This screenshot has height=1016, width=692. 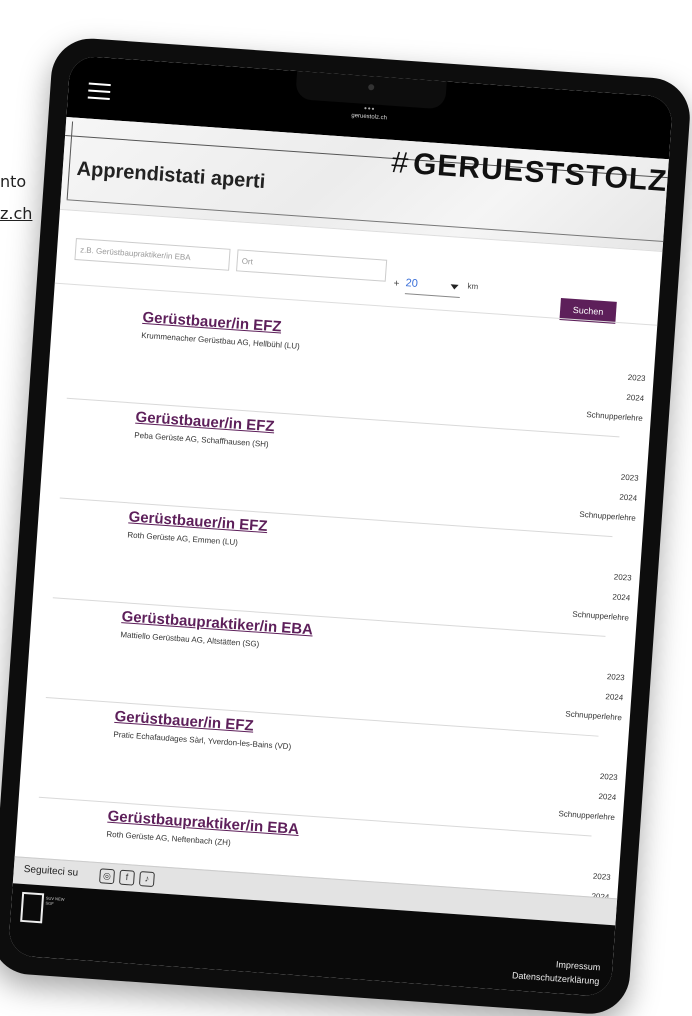 What do you see at coordinates (107, 876) in the screenshot?
I see `instagram-icon: ◎` at bounding box center [107, 876].